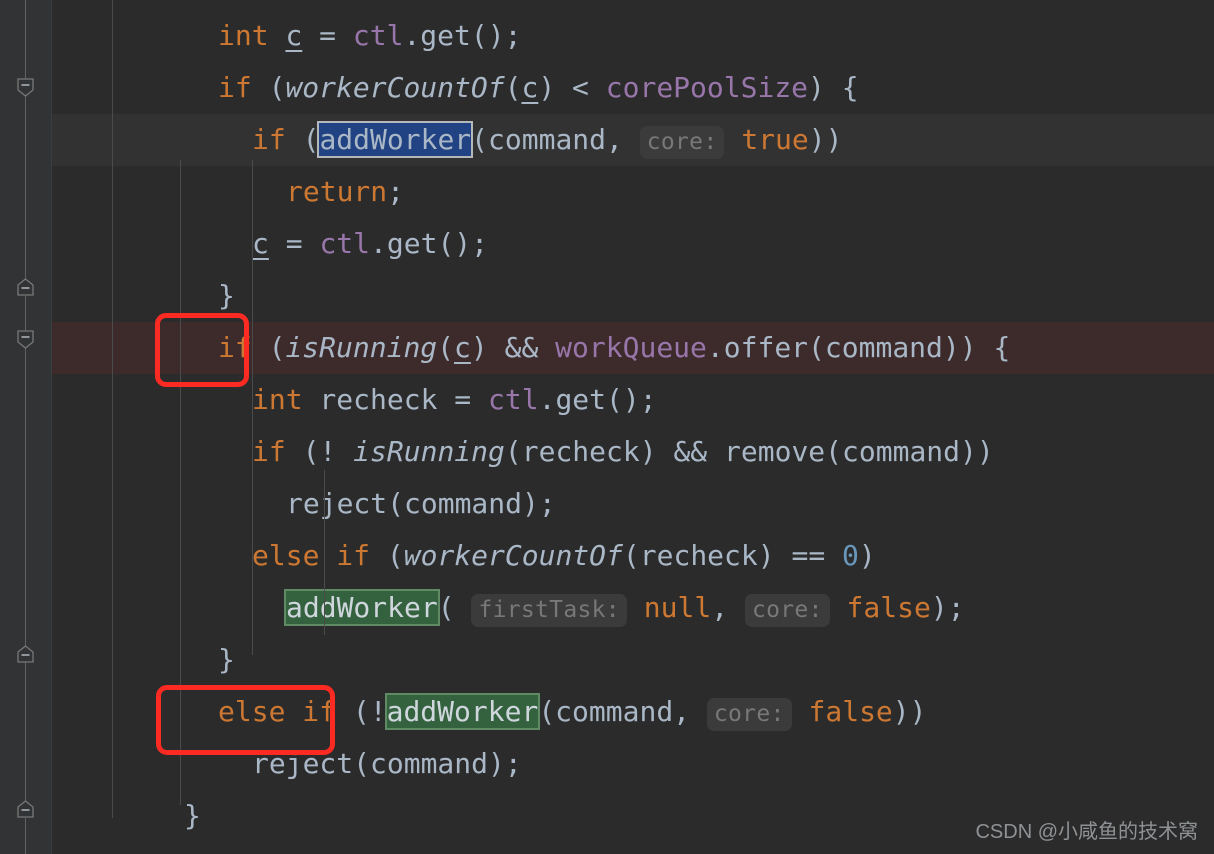 This screenshot has width=1214, height=854. Describe the element at coordinates (345, 192) in the screenshot. I see `code-line: return;` at that location.